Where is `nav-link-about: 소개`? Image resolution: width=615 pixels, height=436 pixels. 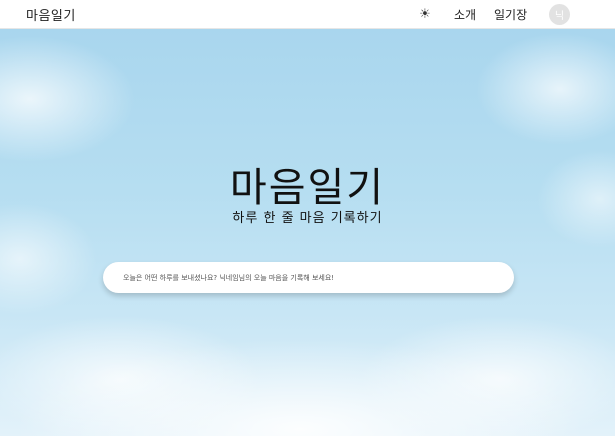 nav-link-about: 소개 is located at coordinates (465, 14).